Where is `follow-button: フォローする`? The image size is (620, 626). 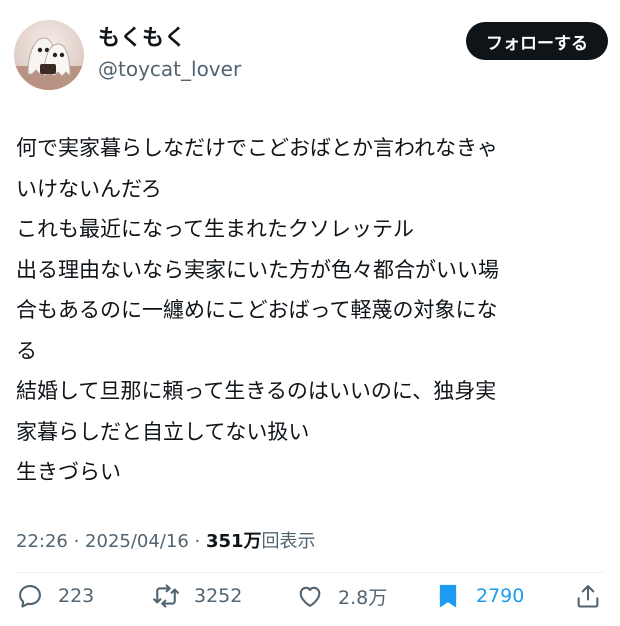
follow-button: フォローする is located at coordinates (537, 41).